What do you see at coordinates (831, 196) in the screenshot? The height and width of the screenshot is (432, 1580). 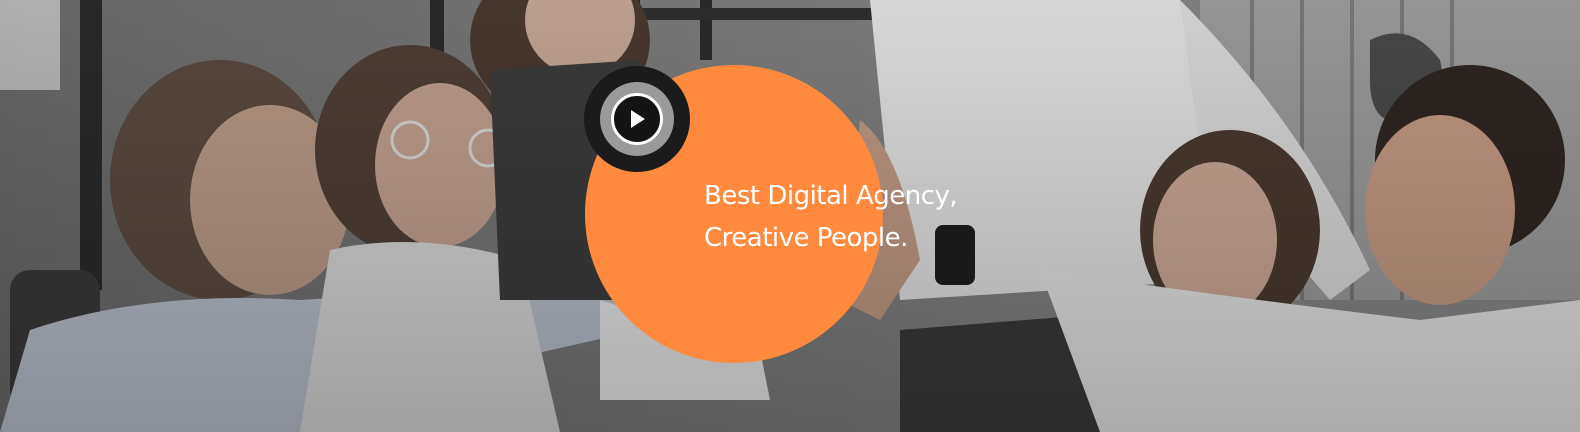 I see `headline-line-1: Best Digital Agency,` at bounding box center [831, 196].